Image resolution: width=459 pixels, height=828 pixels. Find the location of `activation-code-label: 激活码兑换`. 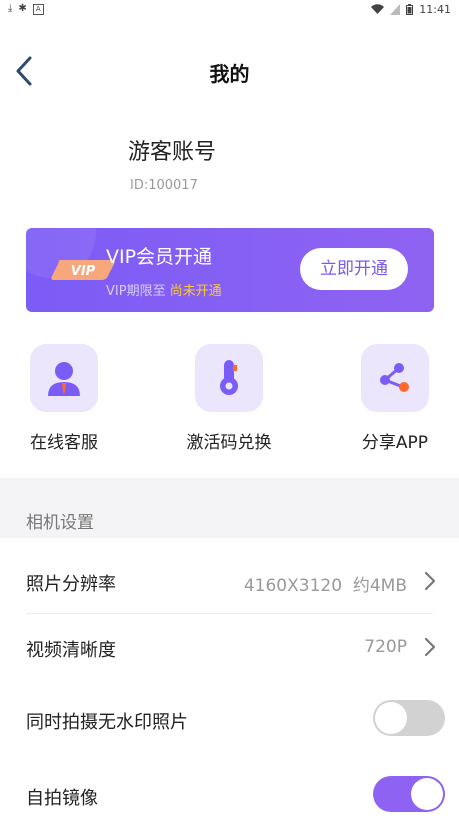

activation-code-label: 激活码兑换 is located at coordinates (229, 443).